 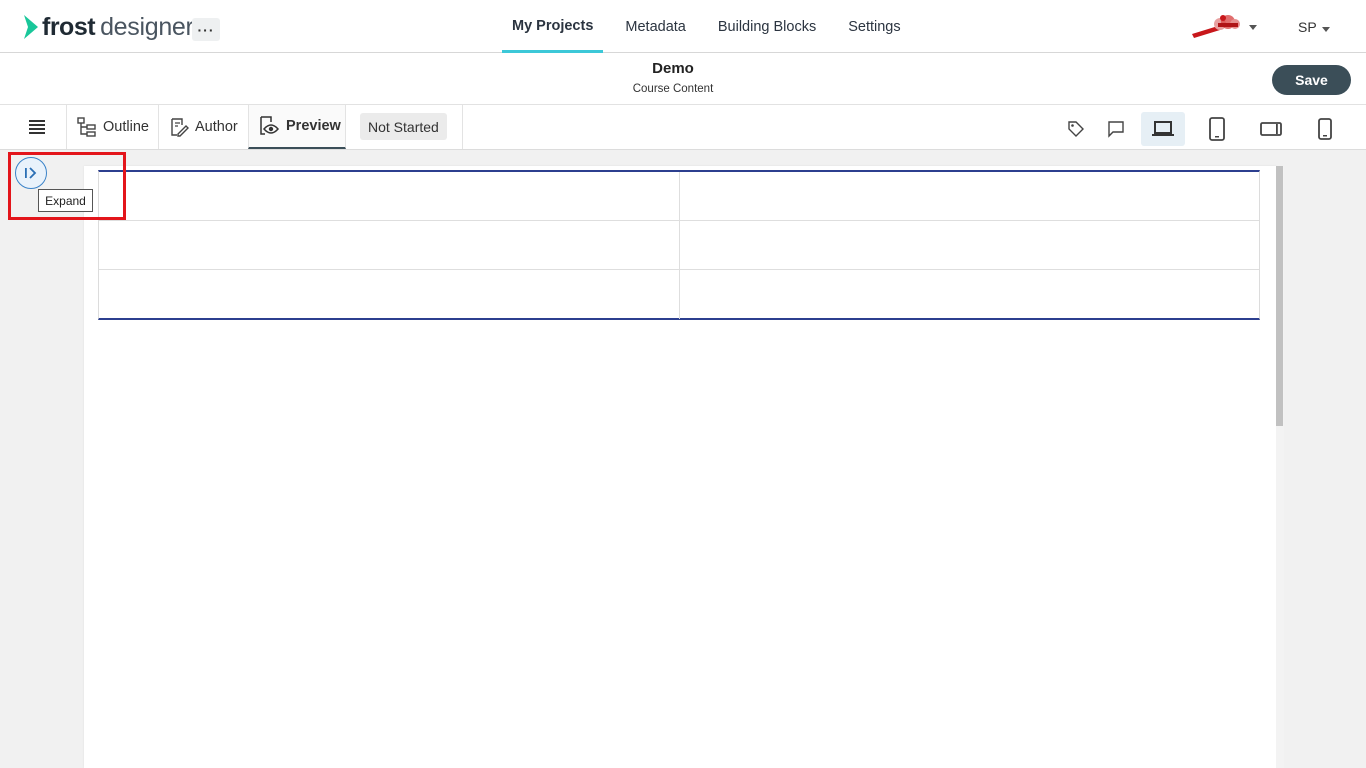 I want to click on tab-preview-label: Preview, so click(x=313, y=126).